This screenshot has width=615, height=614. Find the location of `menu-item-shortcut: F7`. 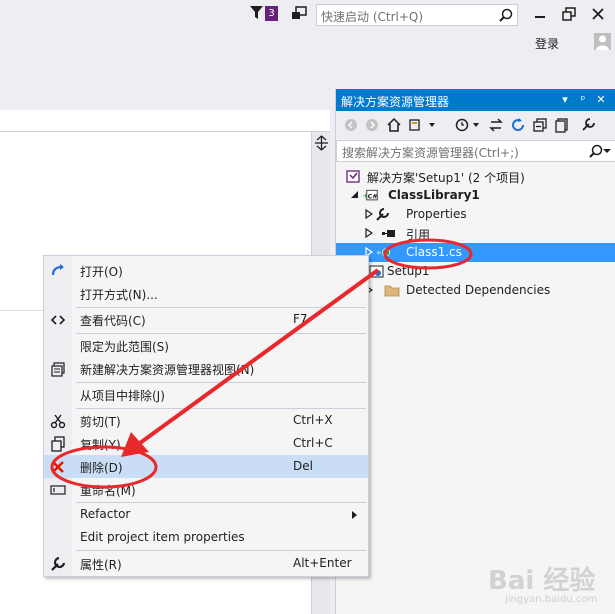

menu-item-shortcut: F7 is located at coordinates (300, 319).